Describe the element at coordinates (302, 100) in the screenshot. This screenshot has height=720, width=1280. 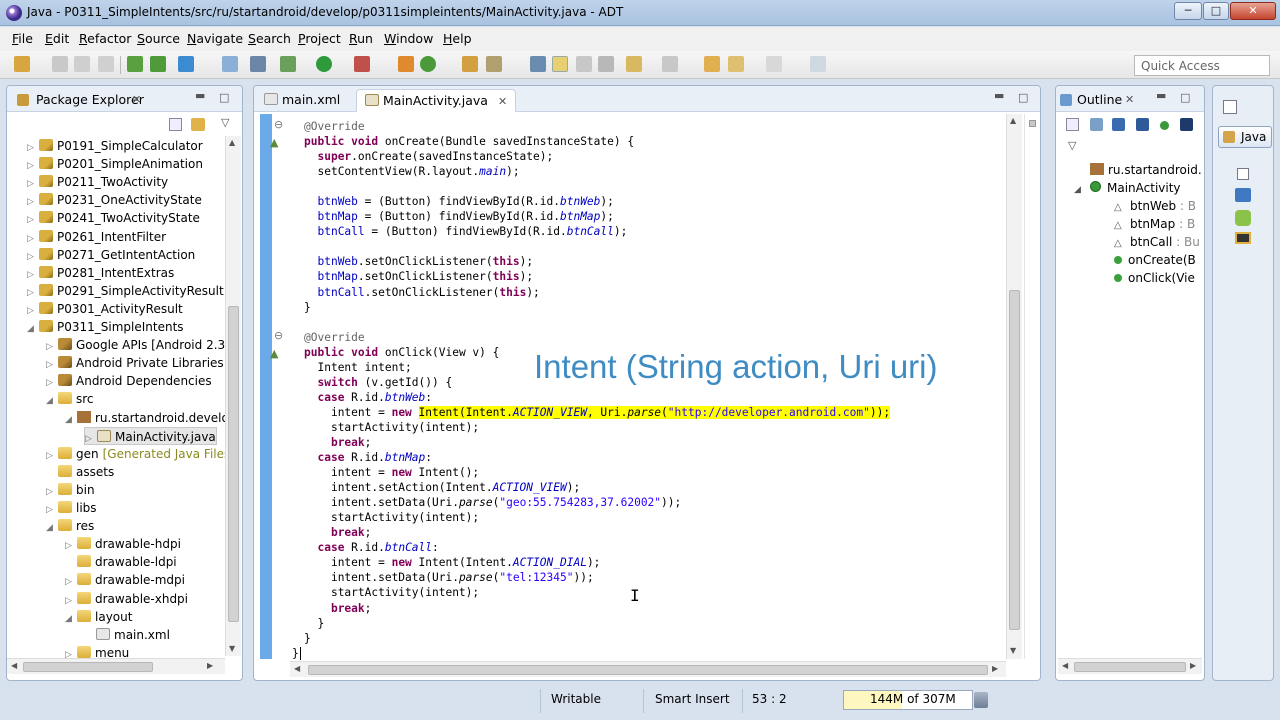
I see `tab-main-xml: main.xml` at that location.